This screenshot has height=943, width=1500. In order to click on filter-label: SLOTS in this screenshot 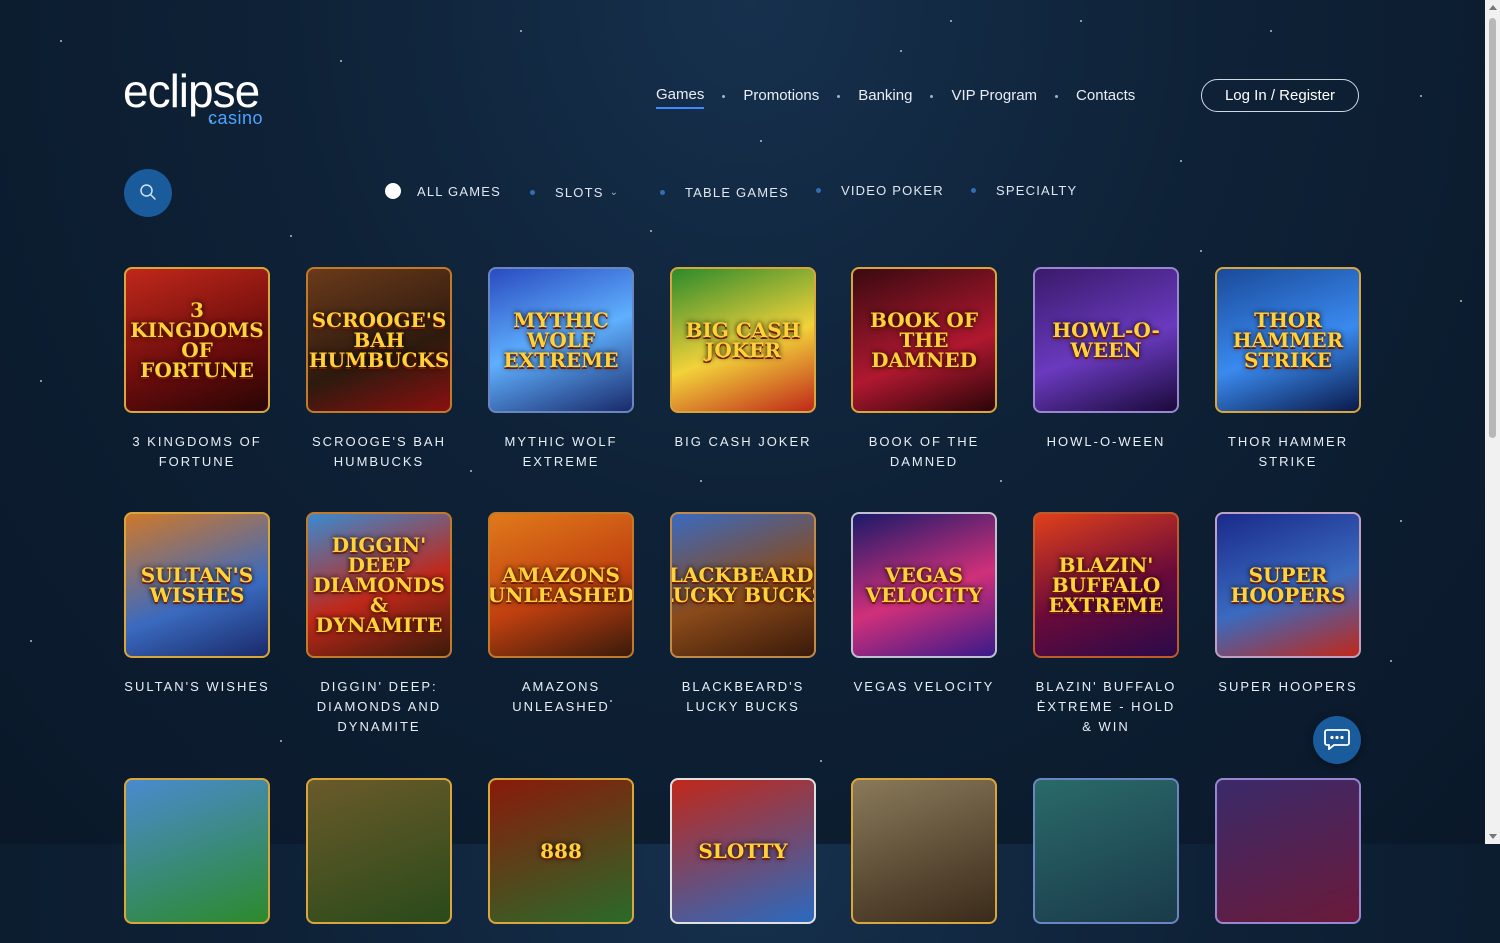, I will do `click(579, 192)`.